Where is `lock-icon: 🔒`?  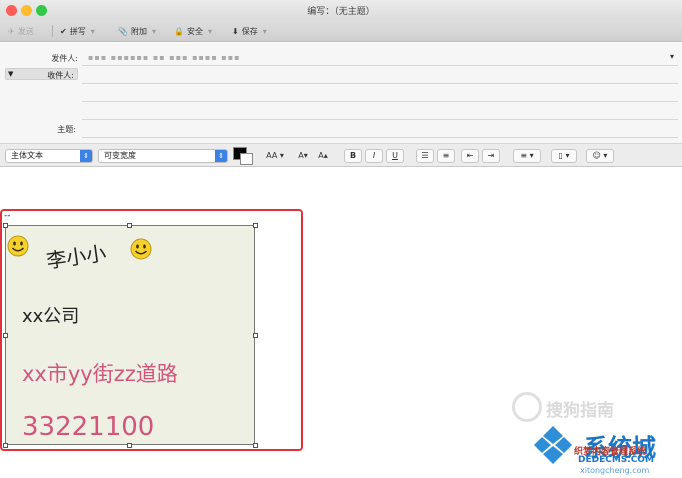 lock-icon: 🔒 is located at coordinates (179, 31).